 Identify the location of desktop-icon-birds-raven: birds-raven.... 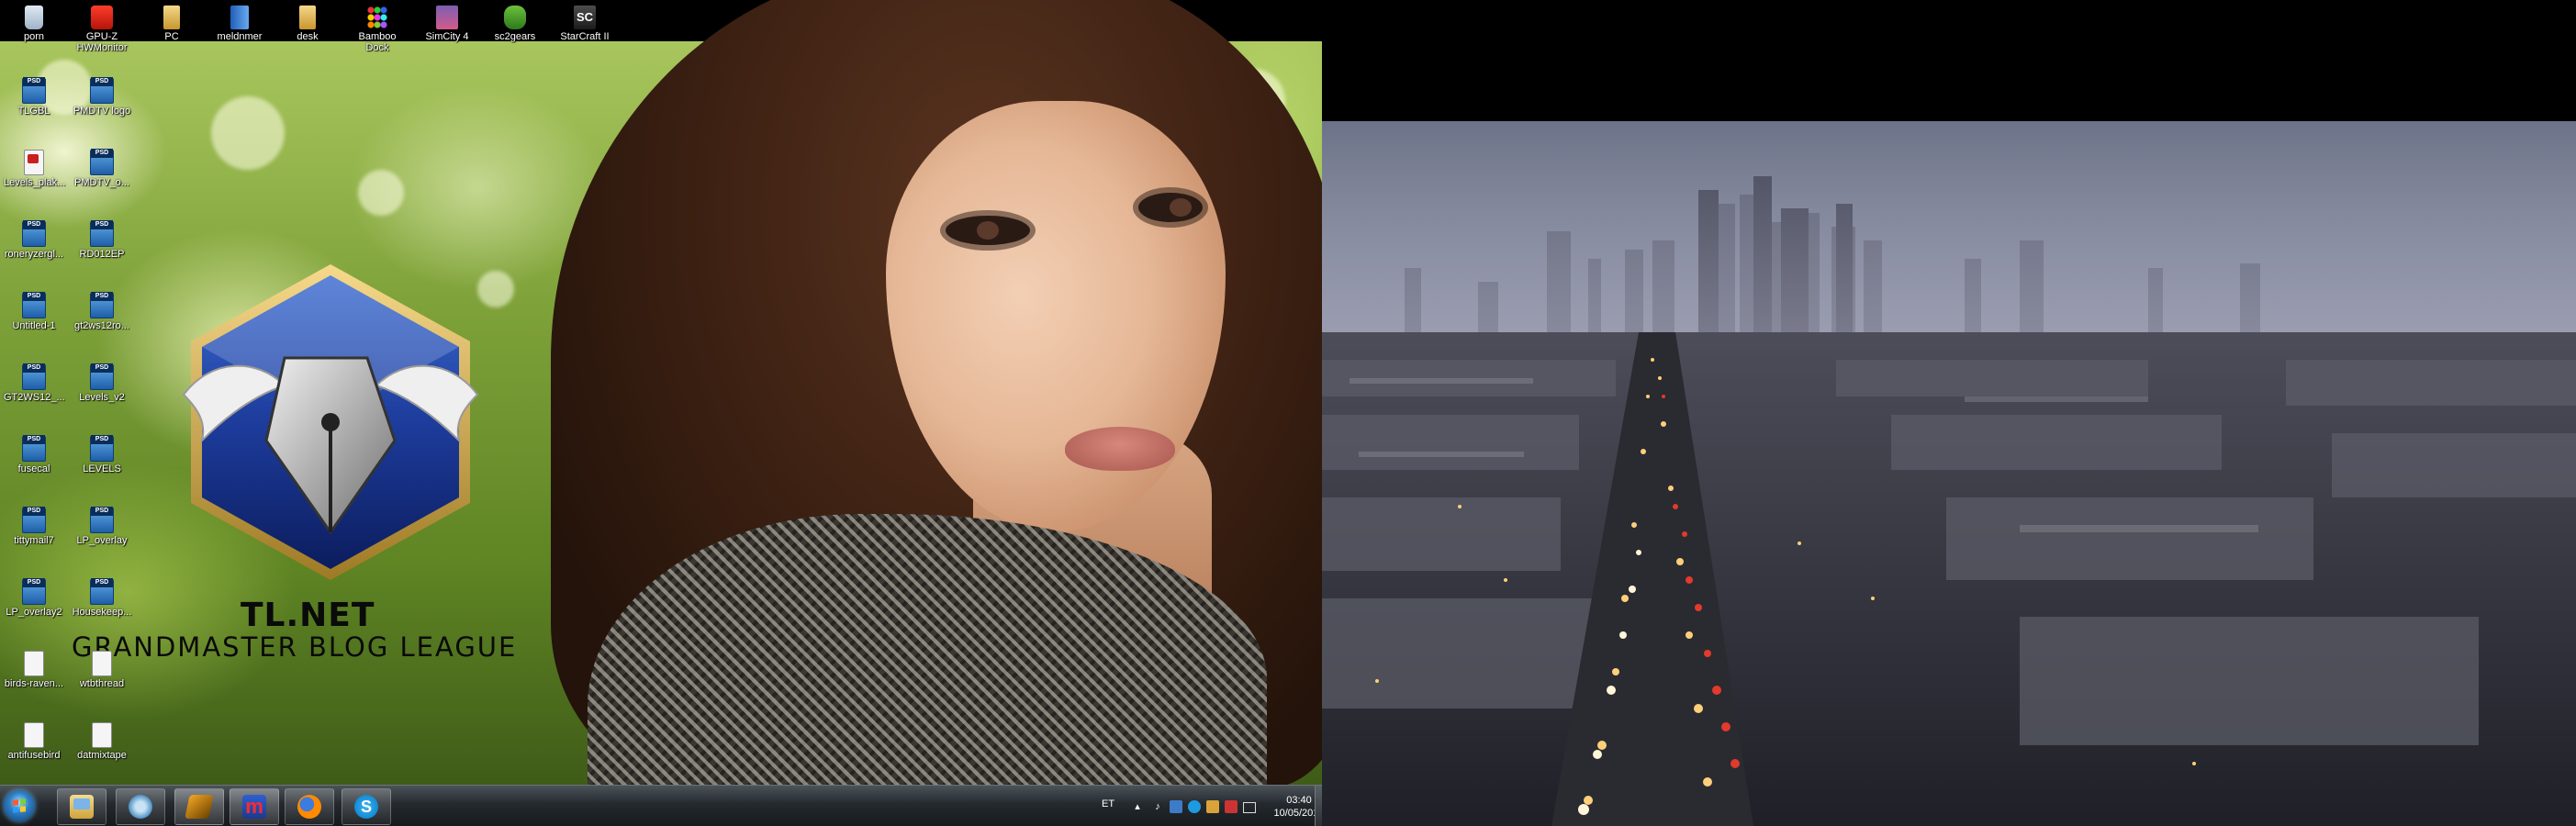
(34, 670).